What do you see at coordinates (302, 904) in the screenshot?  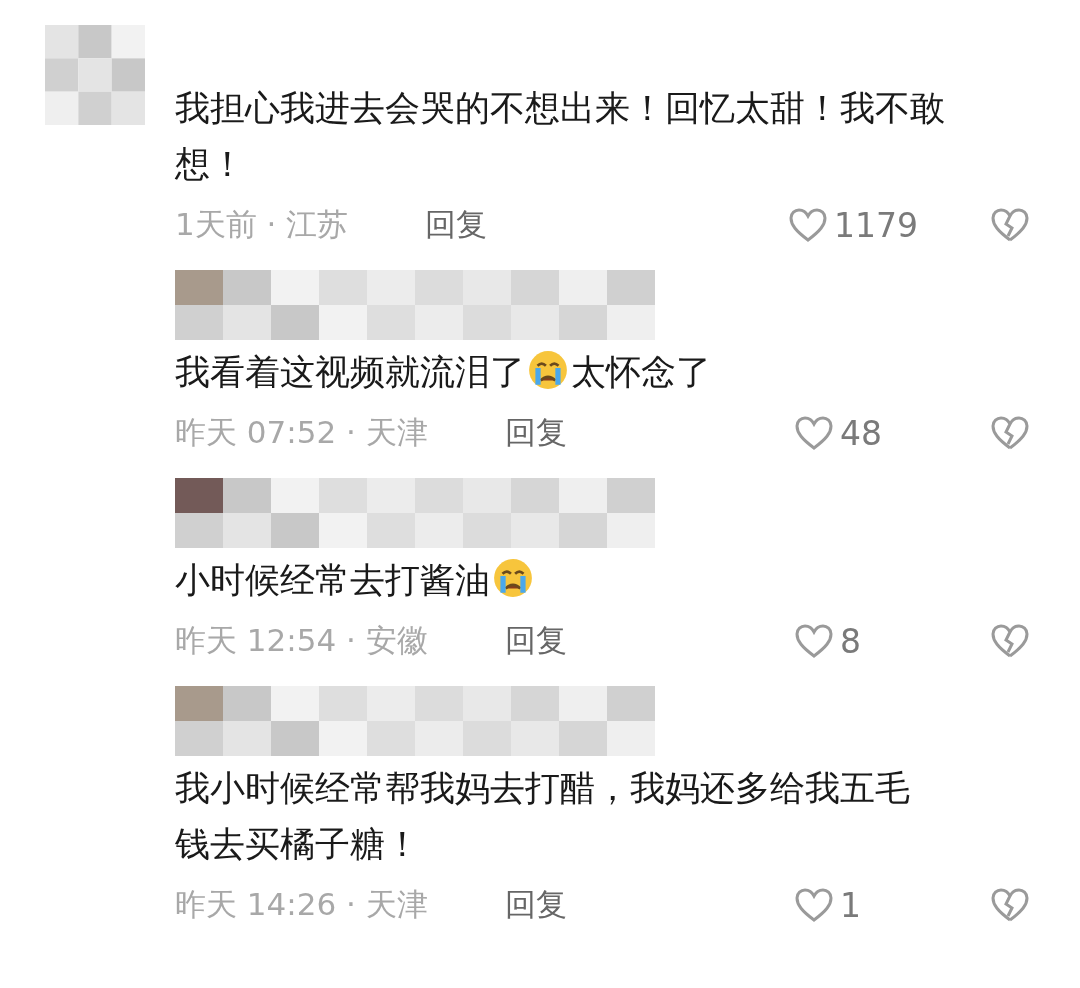 I see `comment-time-location: 昨天 14:26 · 天津` at bounding box center [302, 904].